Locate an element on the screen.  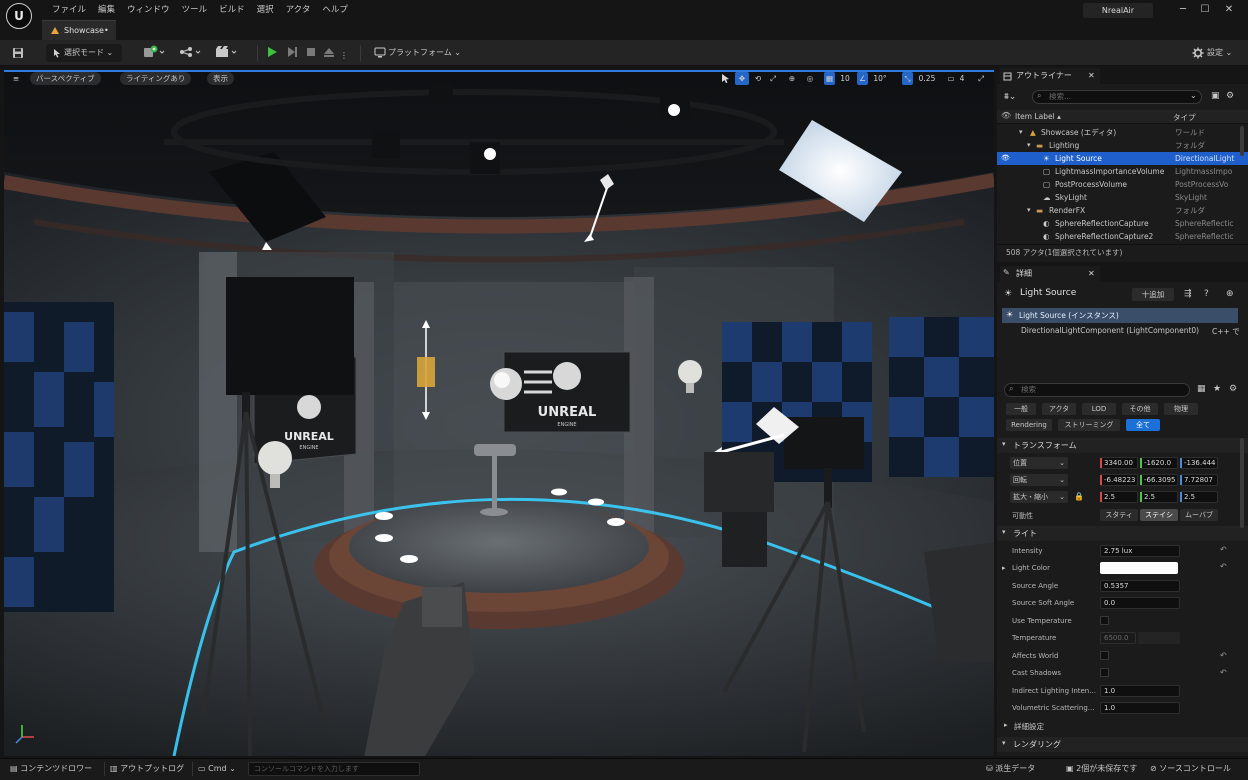
menu-select: 選択 is located at coordinates (265, 10).